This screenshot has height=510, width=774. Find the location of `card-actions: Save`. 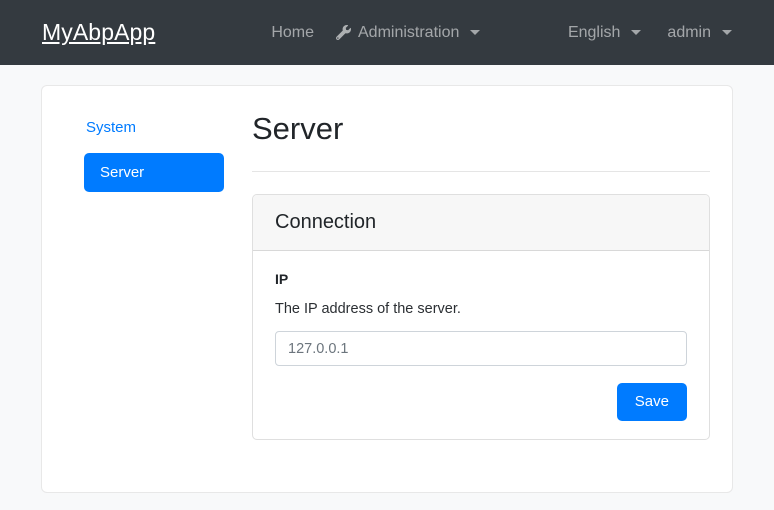

card-actions: Save is located at coordinates (481, 402).